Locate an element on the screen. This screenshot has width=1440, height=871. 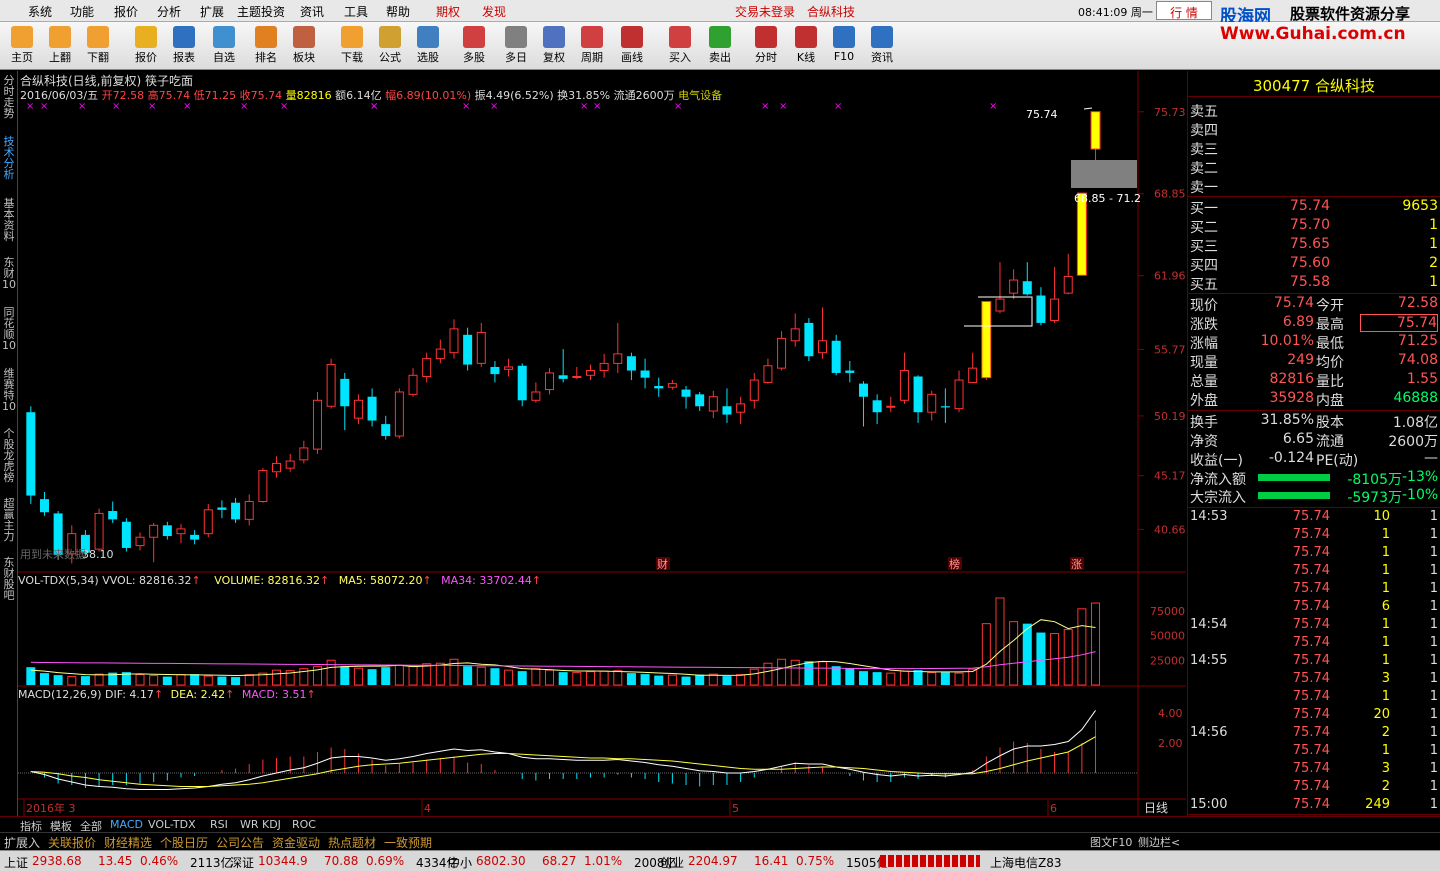
indicator-tab-7: KDJ is located at coordinates (271, 824).